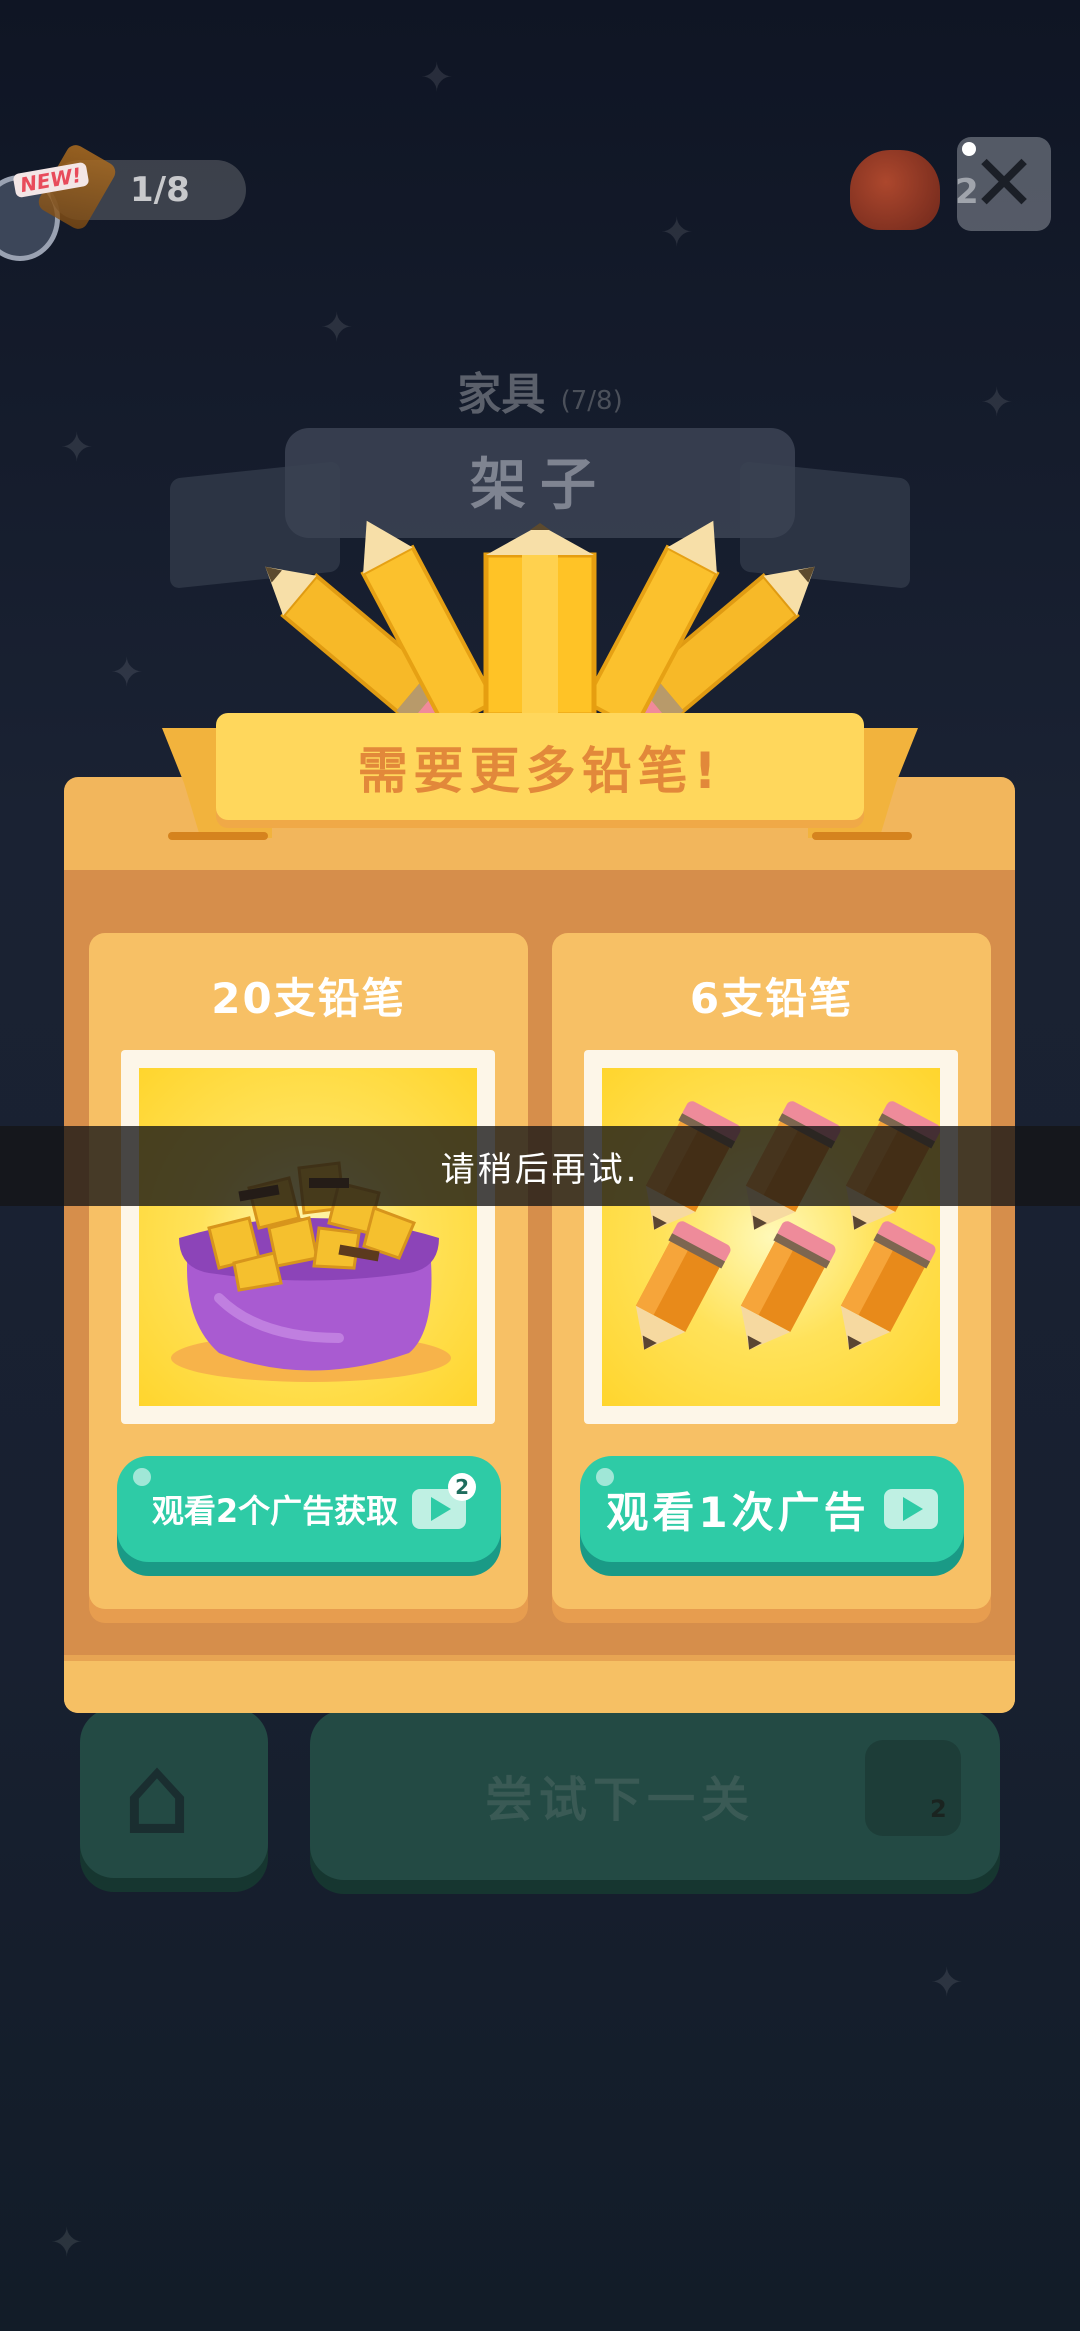 The image size is (1080, 2331). Describe the element at coordinates (539, 1658) in the screenshot. I see `panel-divider` at that location.